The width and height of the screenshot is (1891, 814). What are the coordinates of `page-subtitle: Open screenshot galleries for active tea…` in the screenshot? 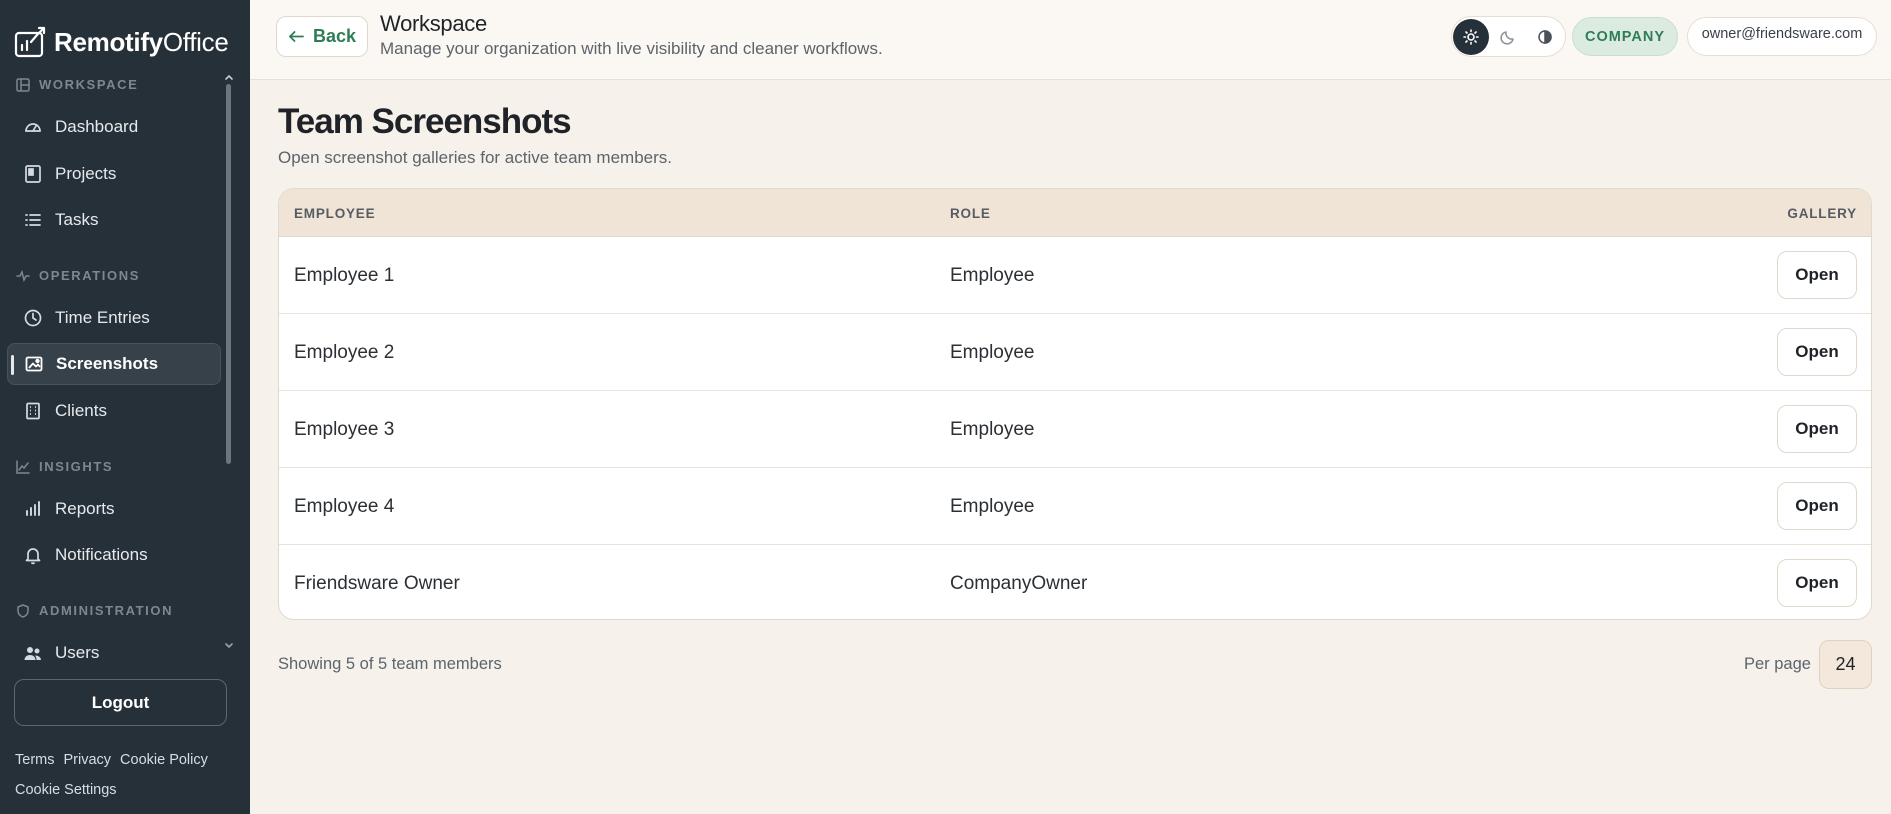 It's located at (475, 157).